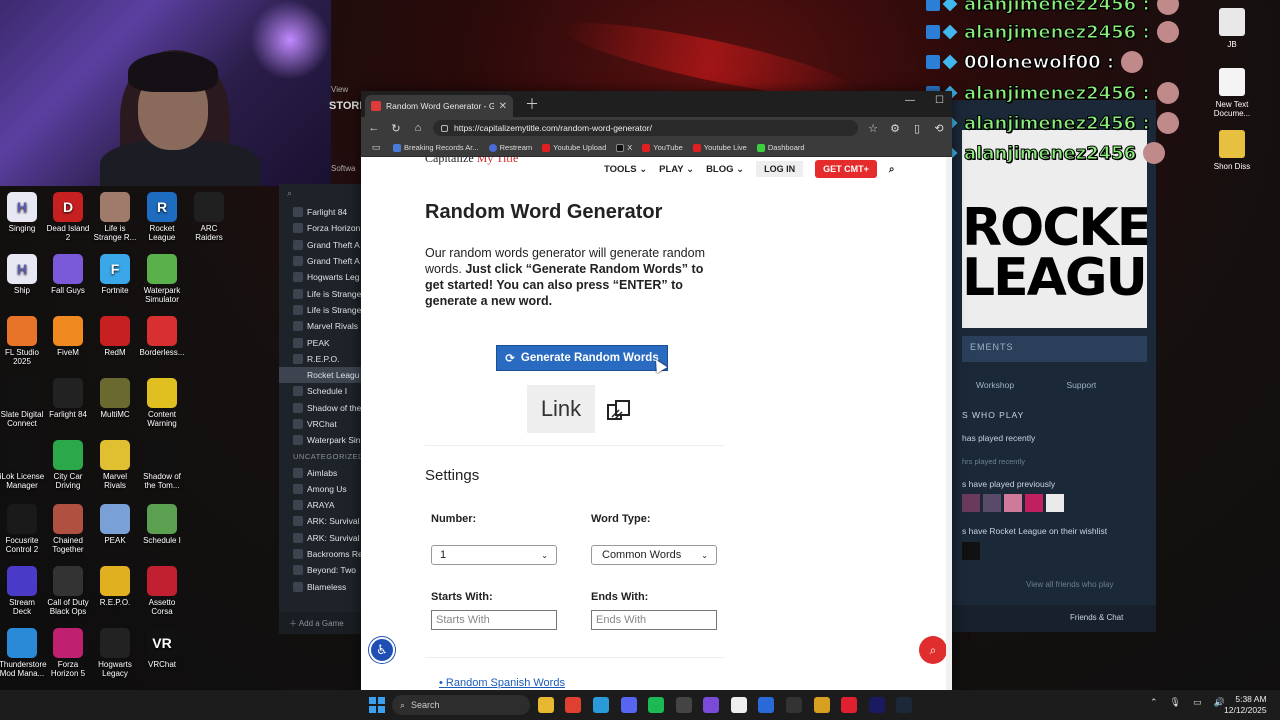  I want to click on achievements-bar: EMENTS, so click(1054, 349).